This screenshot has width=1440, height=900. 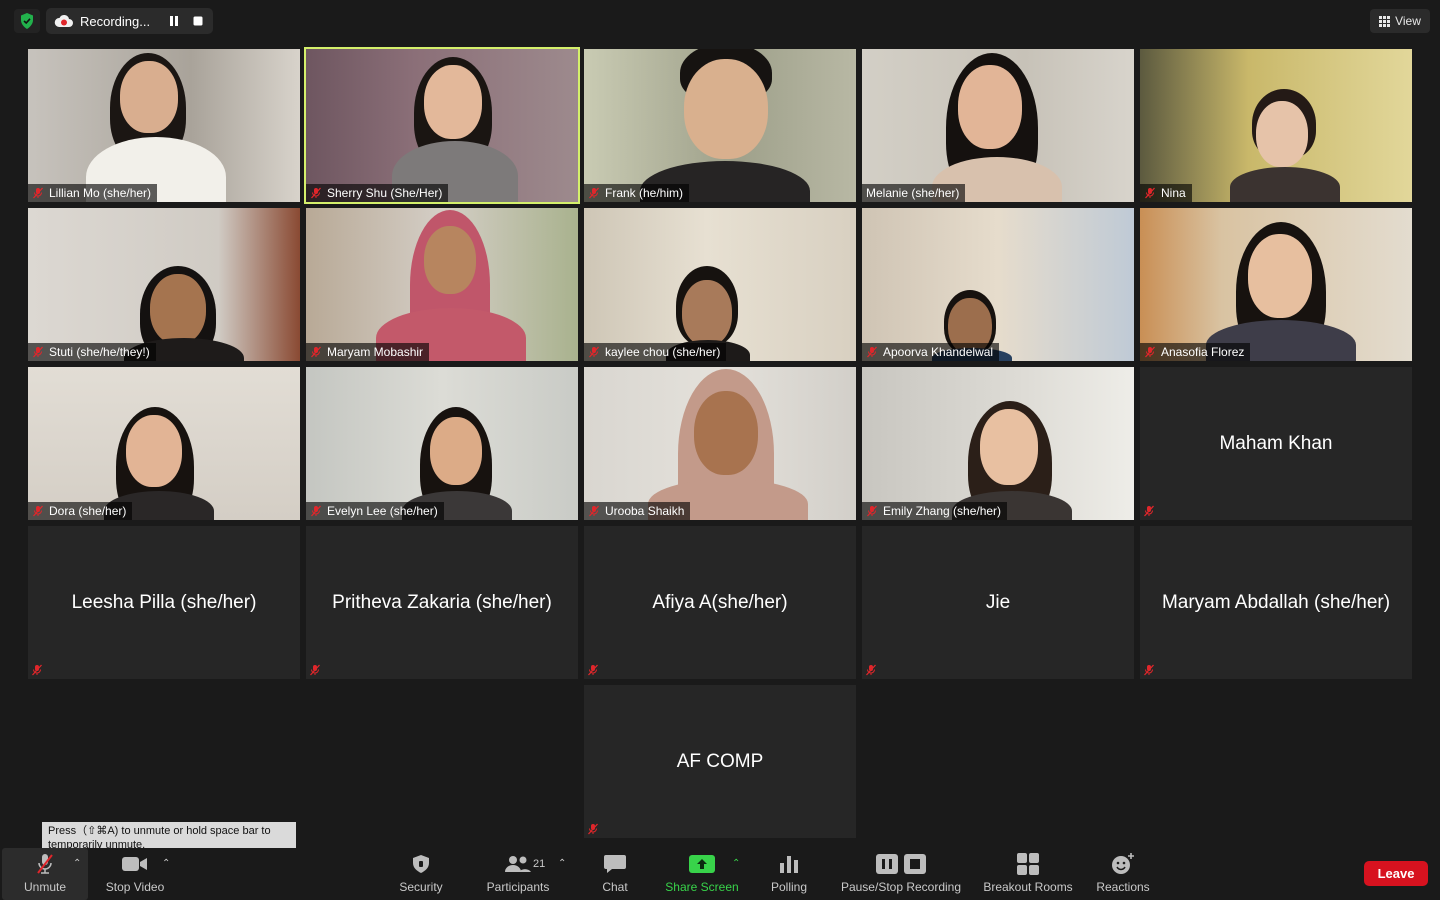 I want to click on participant-name-bar: kaylee chou (she/her), so click(x=655, y=352).